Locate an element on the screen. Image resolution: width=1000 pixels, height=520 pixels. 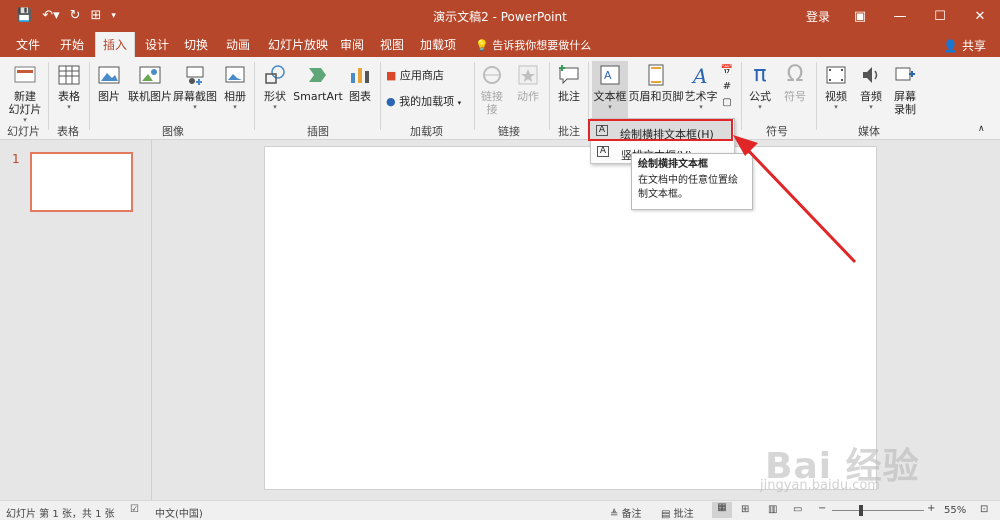
minimize-icon: — is located at coordinates (900, 16).